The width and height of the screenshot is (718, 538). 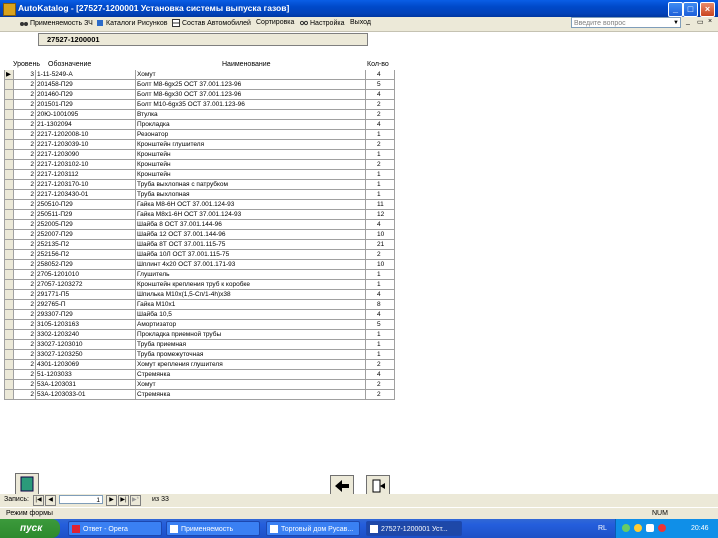 What do you see at coordinates (380, 215) in the screenshot?
I see `cell-qty: 12` at bounding box center [380, 215].